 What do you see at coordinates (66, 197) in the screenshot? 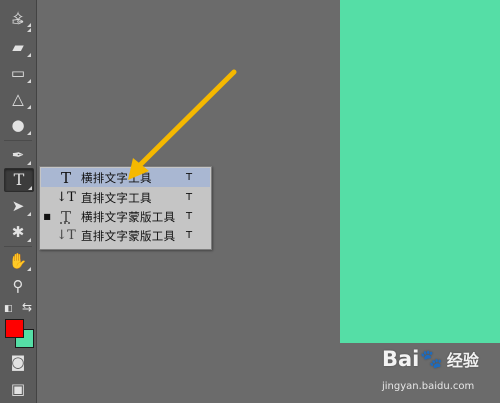
I see `vertical-type-icon: ↓T` at bounding box center [66, 197].